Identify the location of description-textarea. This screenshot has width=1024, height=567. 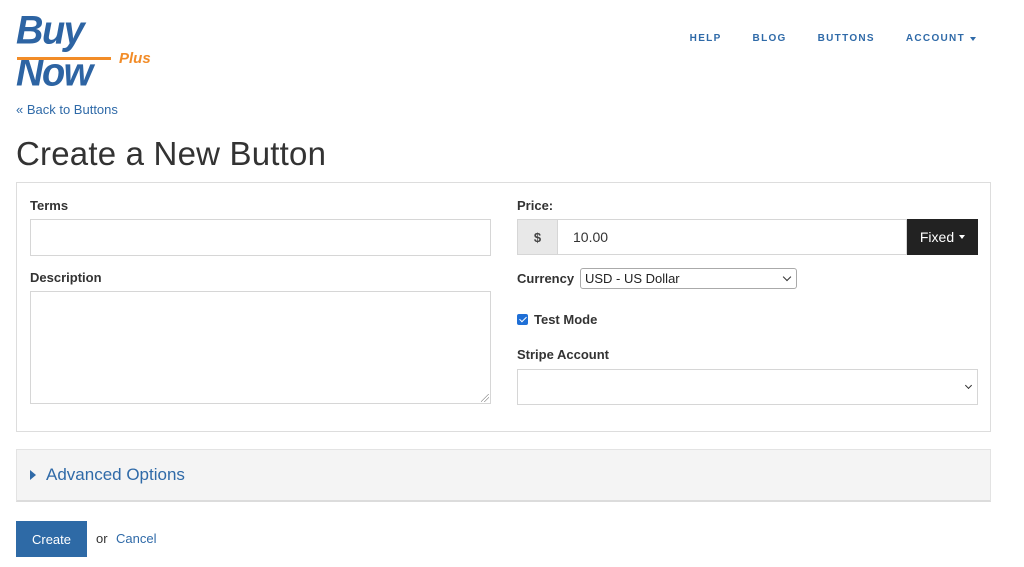
(260, 347).